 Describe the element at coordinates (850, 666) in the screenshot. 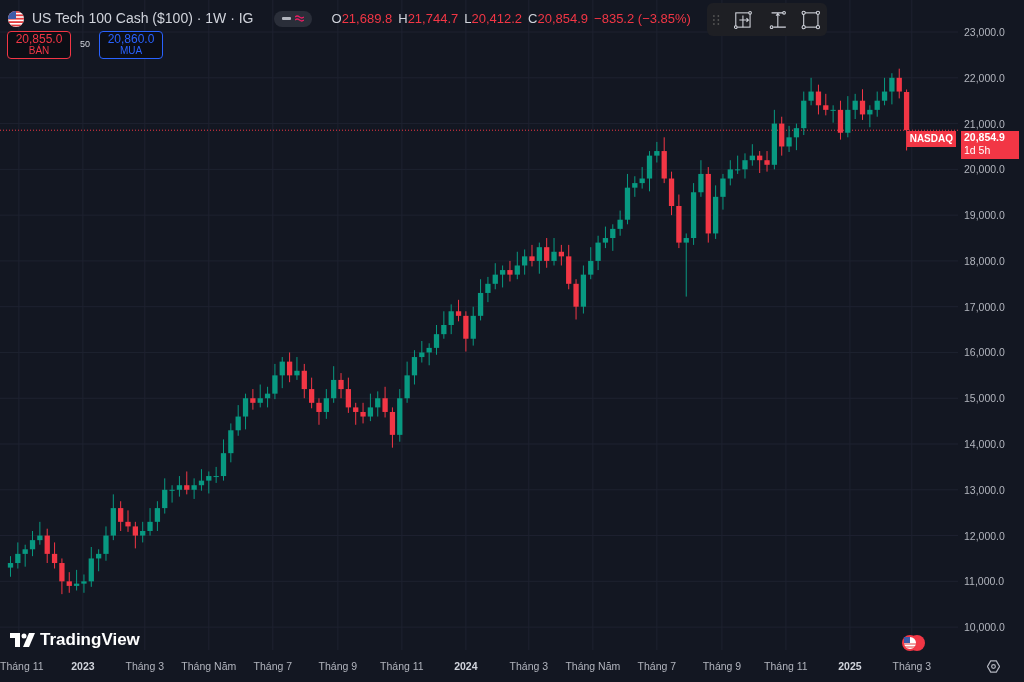

I see `time-label: 2025` at that location.